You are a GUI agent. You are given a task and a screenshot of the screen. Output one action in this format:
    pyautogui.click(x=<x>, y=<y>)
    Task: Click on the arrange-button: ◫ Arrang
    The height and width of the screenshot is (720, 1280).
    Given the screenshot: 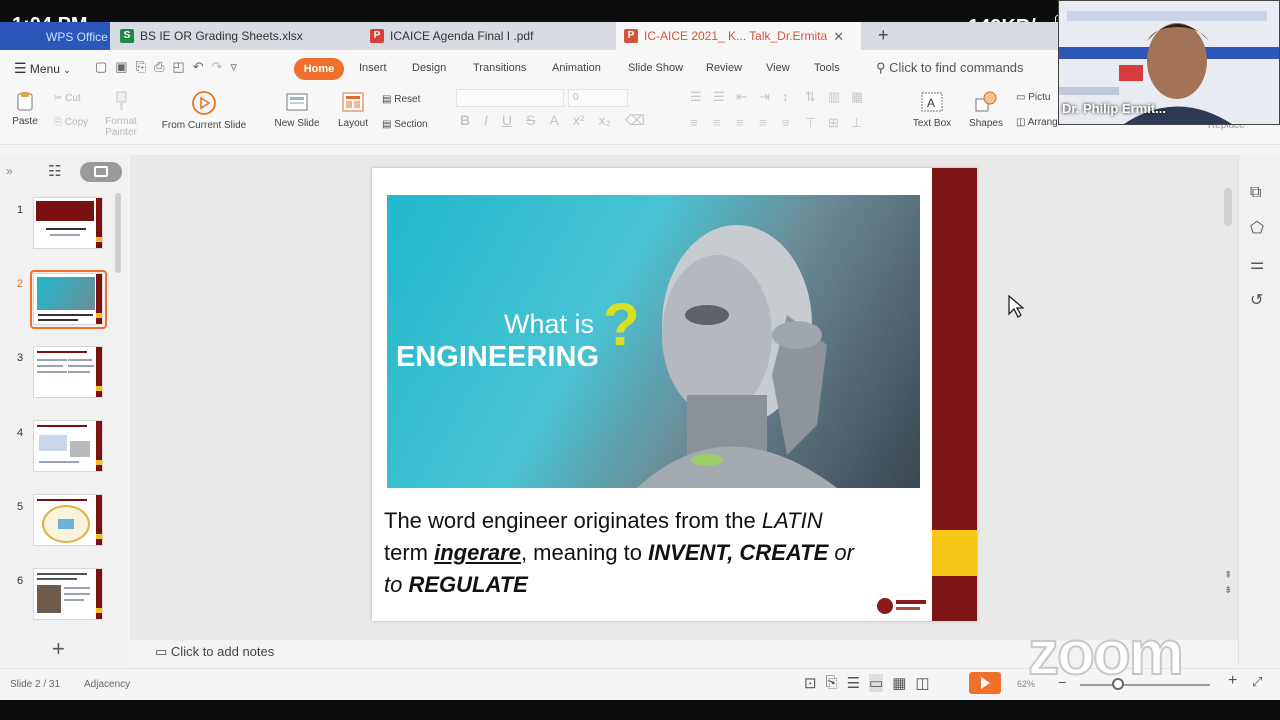 What is the action you would take?
    pyautogui.click(x=1037, y=122)
    